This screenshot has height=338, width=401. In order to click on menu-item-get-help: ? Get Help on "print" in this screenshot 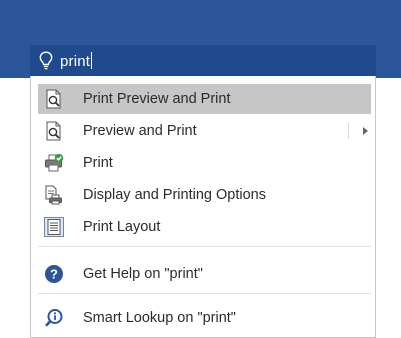, I will do `click(204, 274)`.